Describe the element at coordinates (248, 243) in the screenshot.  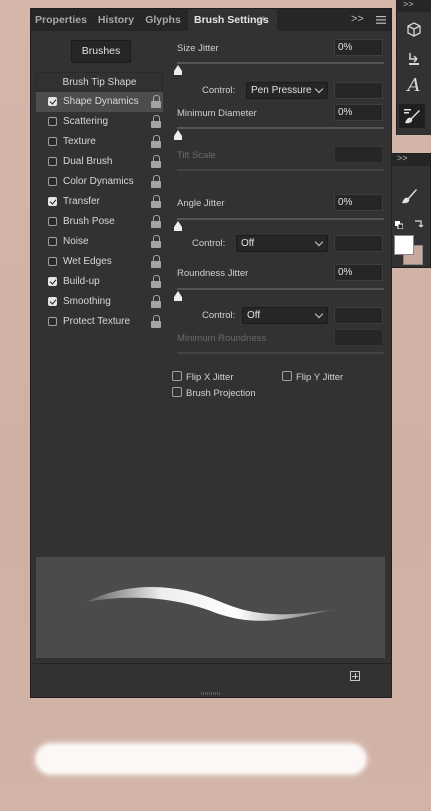
I see `control-select-2-value: Off` at that location.